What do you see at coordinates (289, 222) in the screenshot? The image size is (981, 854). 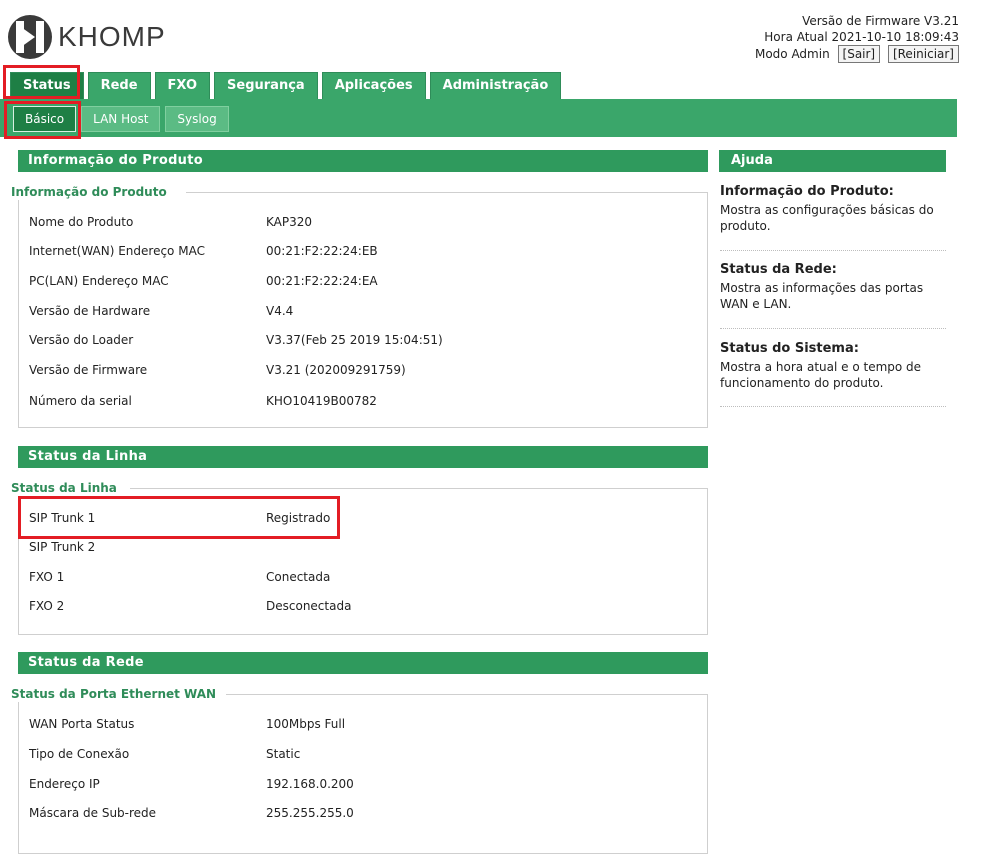 I see `kv-value: KAP320` at bounding box center [289, 222].